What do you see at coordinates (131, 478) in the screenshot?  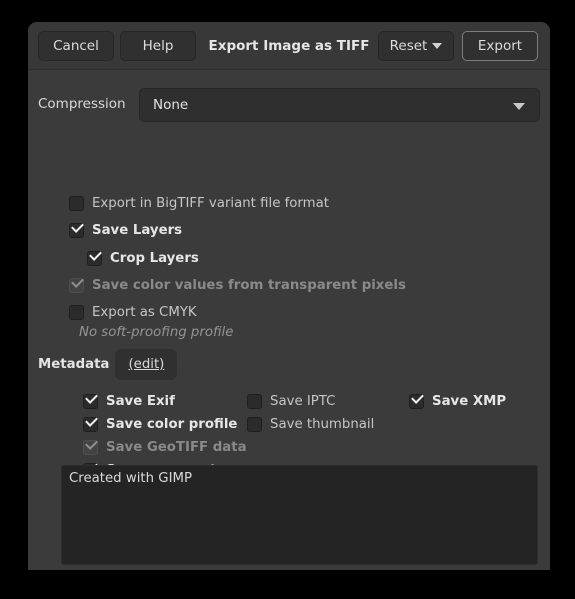 I see `comment-value: Created with GIMP` at bounding box center [131, 478].